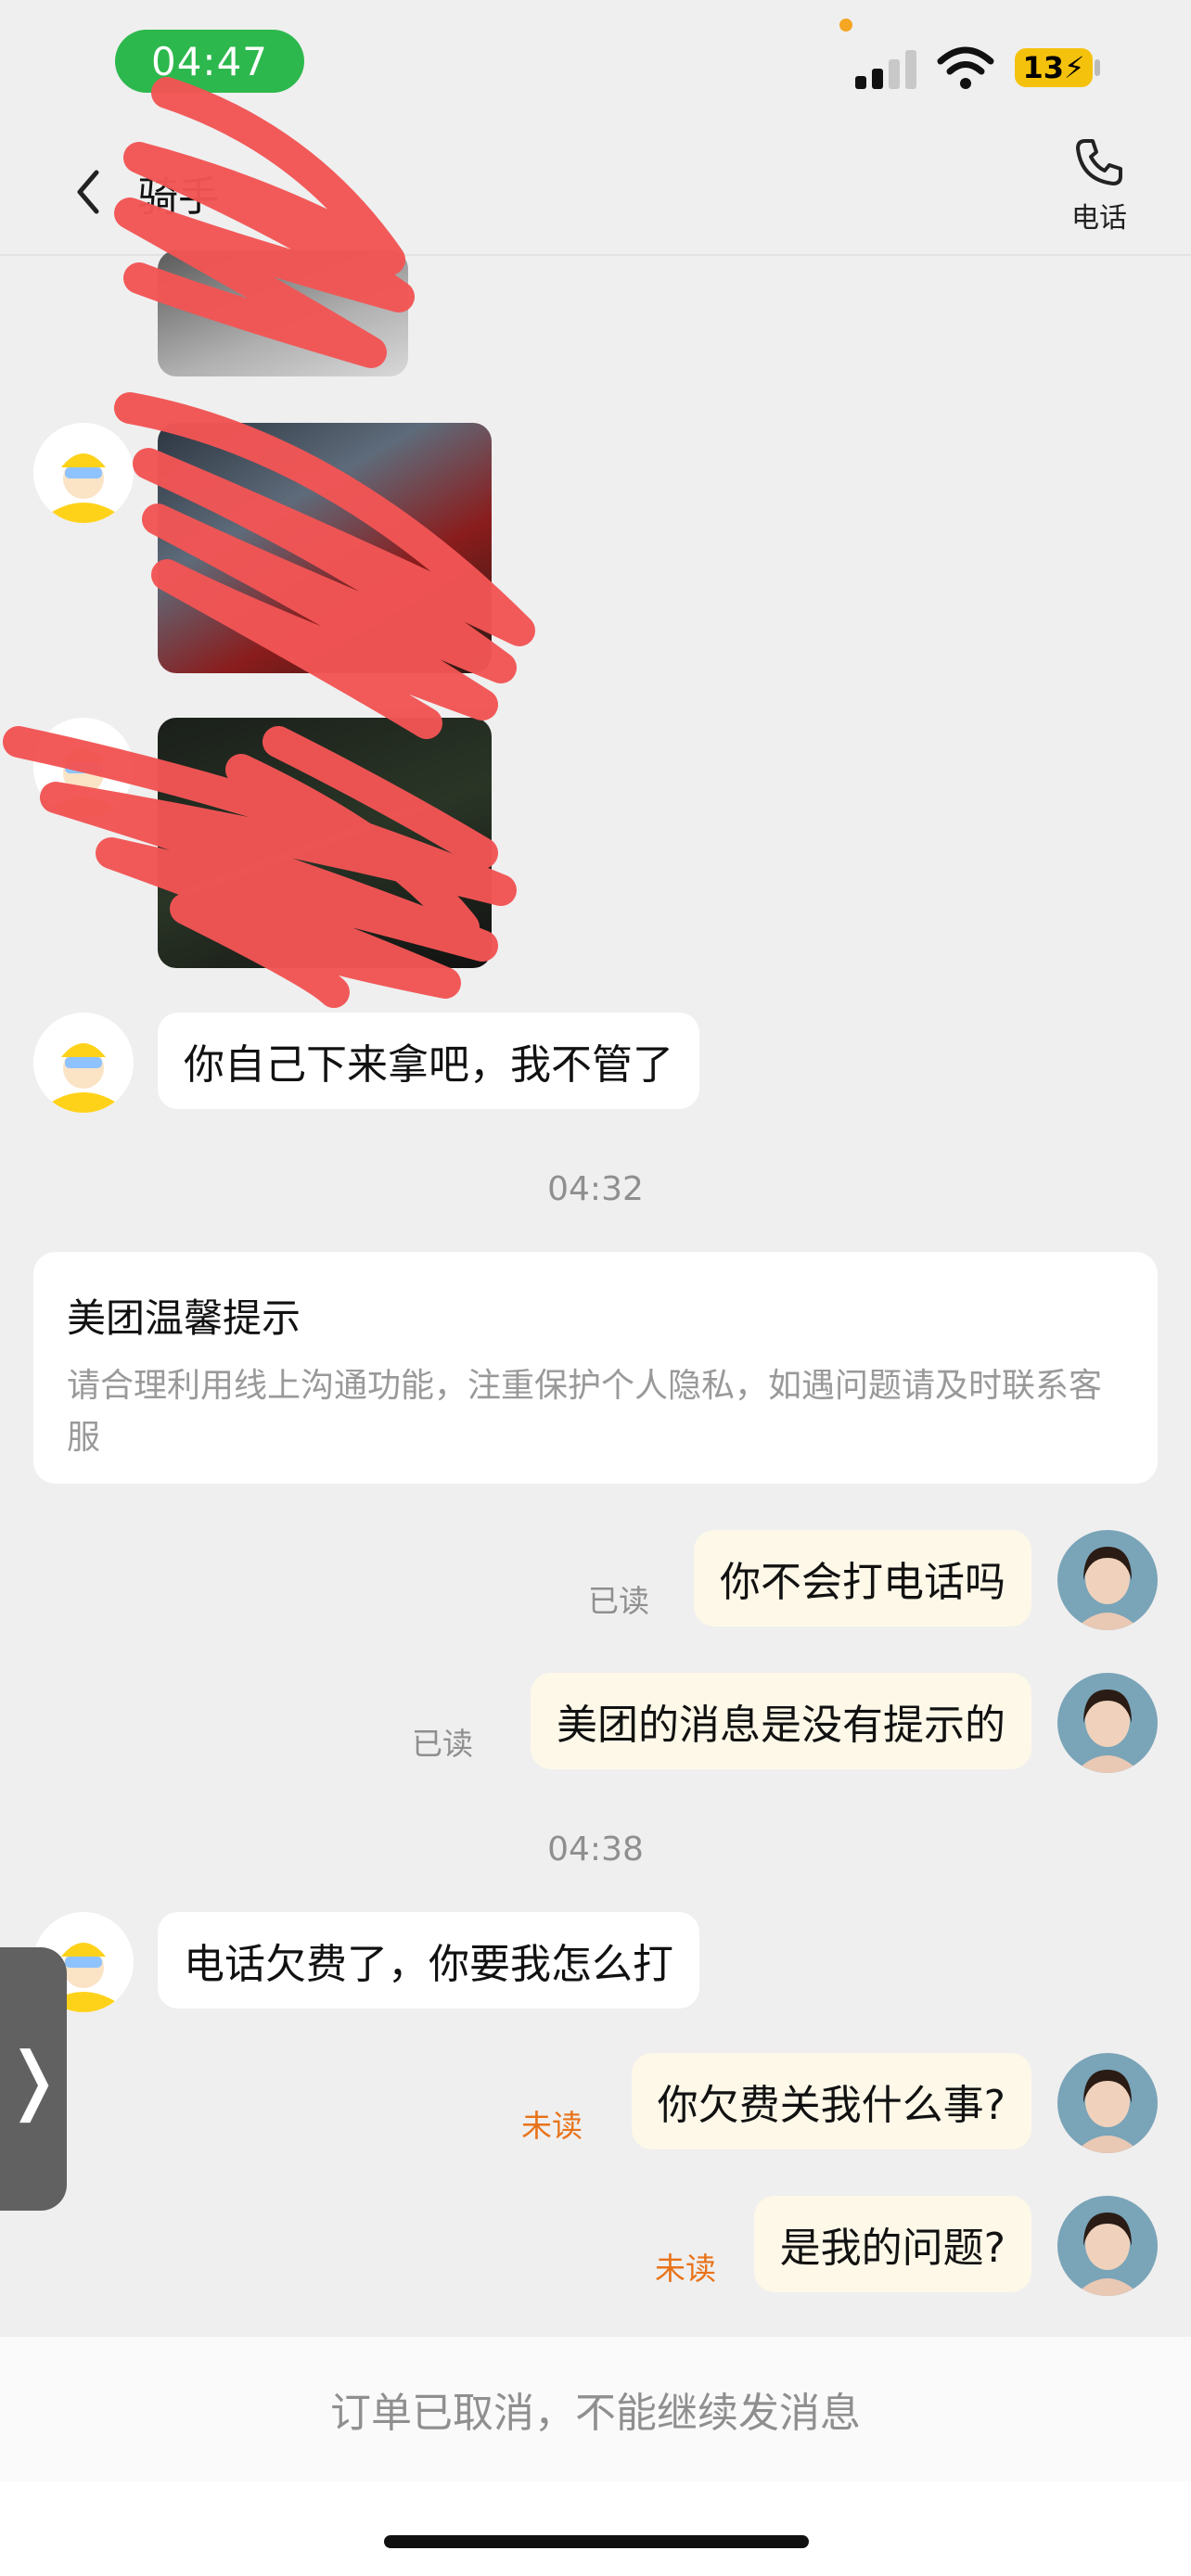 Image resolution: width=1191 pixels, height=2576 pixels. Describe the element at coordinates (595, 2528) in the screenshot. I see `bottom-safe-area` at that location.